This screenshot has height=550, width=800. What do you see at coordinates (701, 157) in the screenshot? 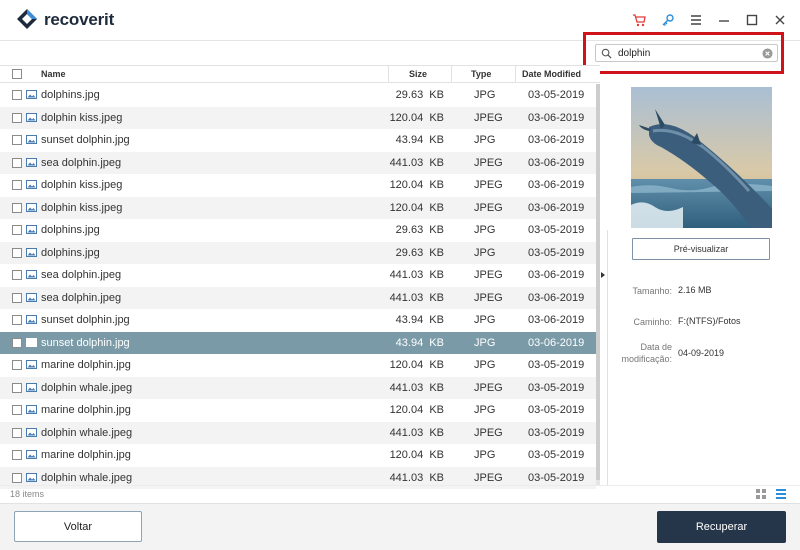
I see `image-preview` at bounding box center [701, 157].